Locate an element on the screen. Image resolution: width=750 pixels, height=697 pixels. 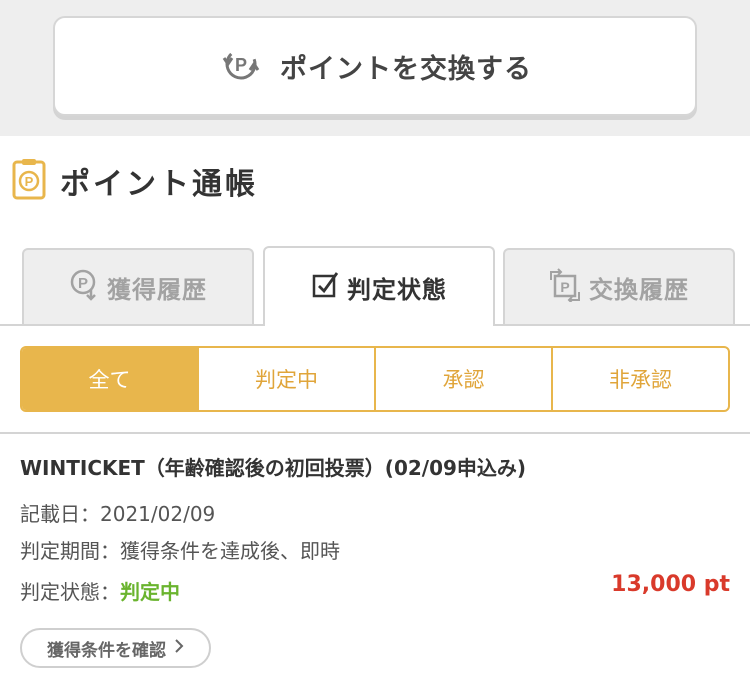
exchange-points-label: ポイントを交換する is located at coordinates (406, 69).